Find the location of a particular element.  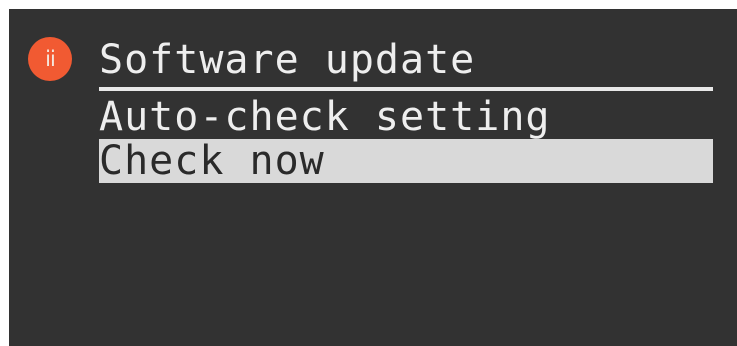

title-divider is located at coordinates (406, 89).